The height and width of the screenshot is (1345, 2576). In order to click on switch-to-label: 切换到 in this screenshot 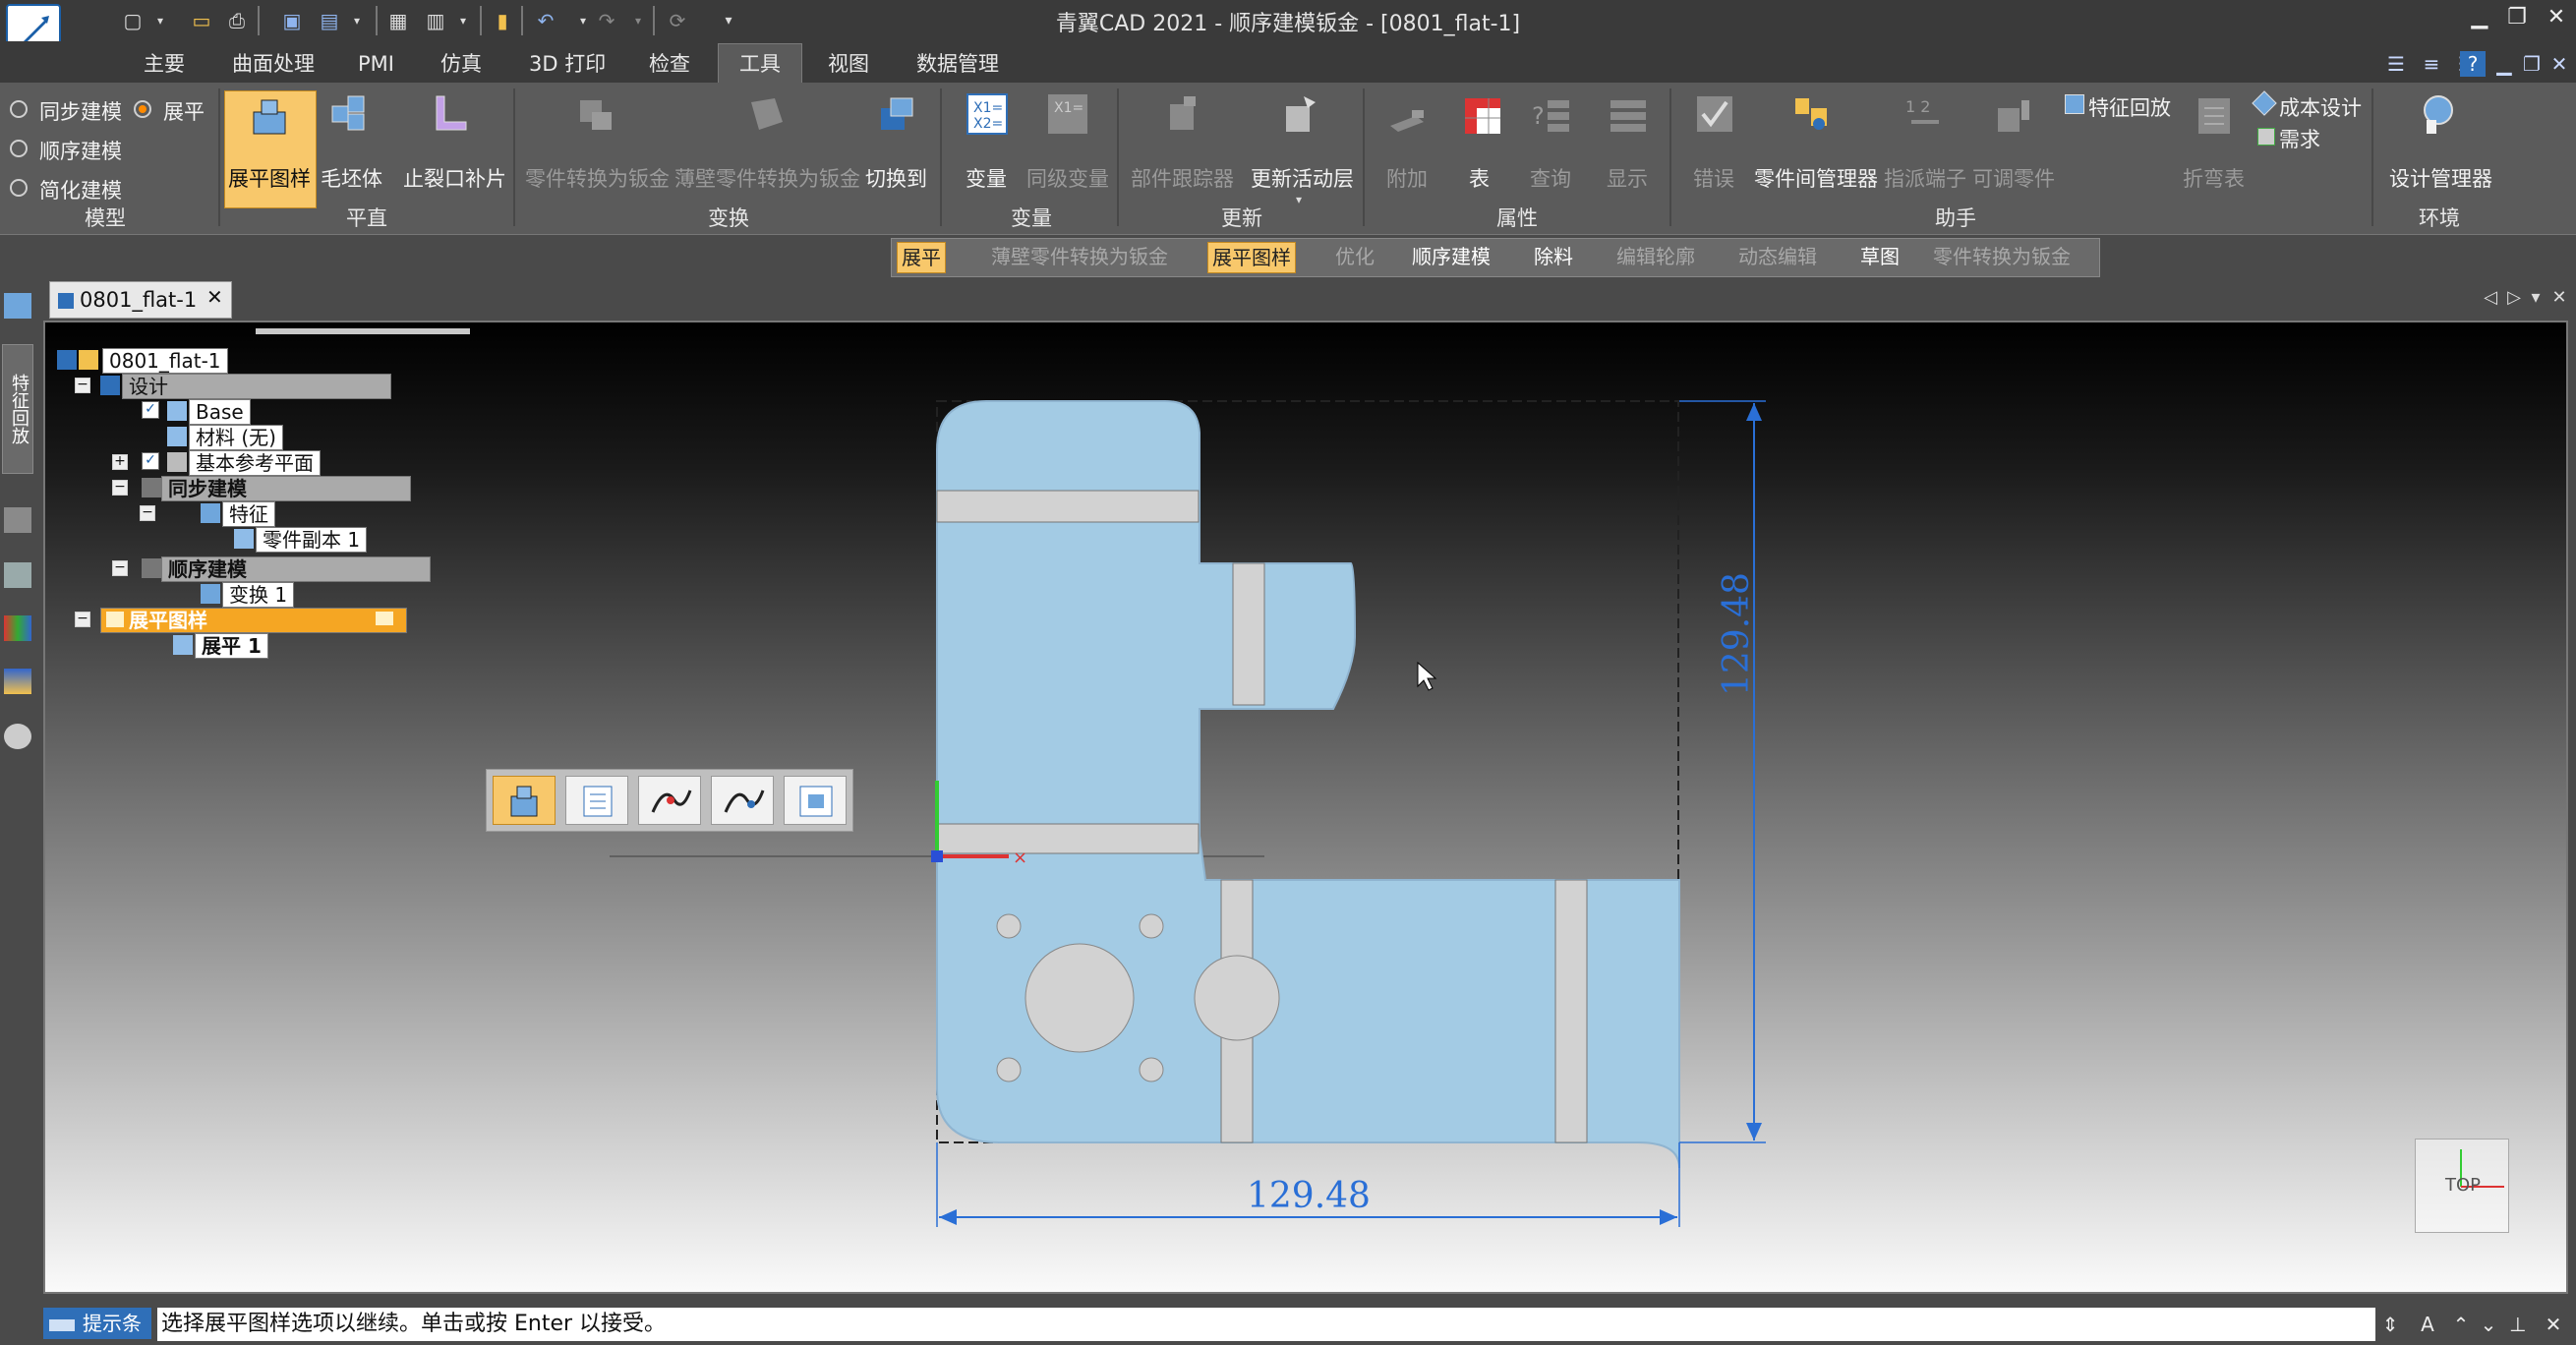, I will do `click(896, 178)`.